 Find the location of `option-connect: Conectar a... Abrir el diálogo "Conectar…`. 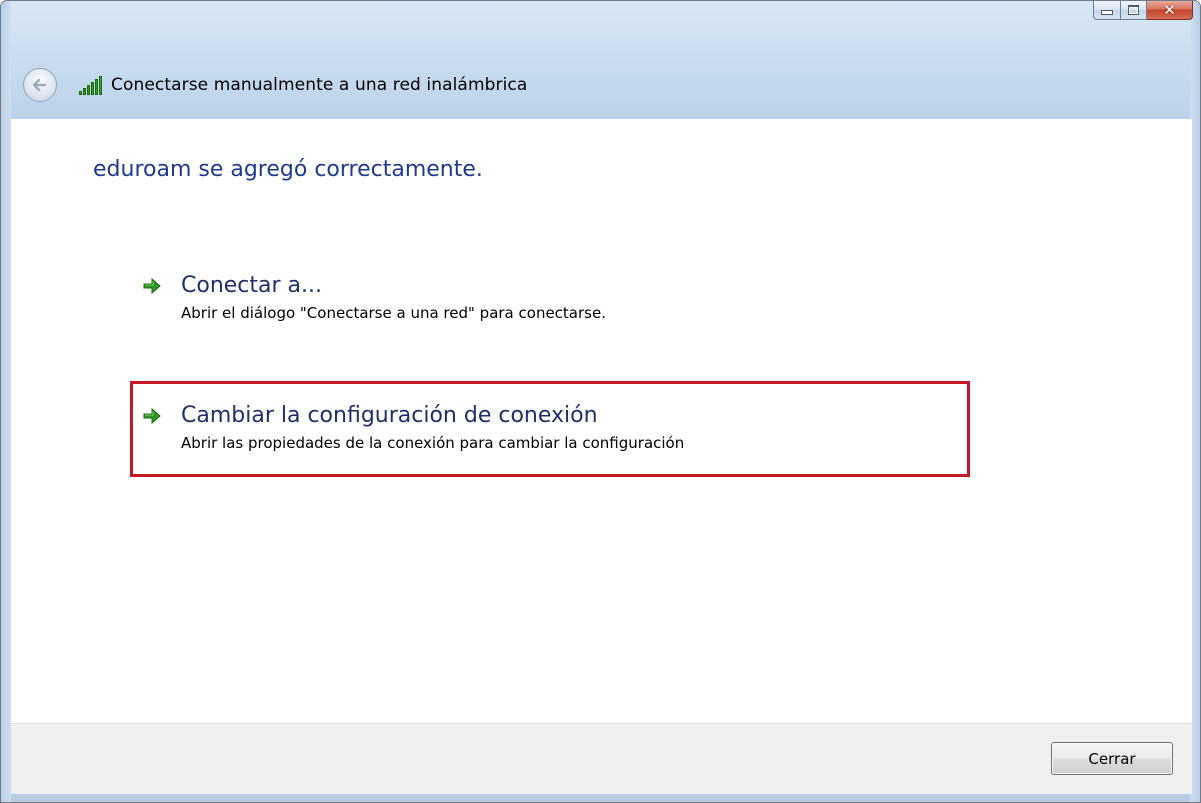

option-connect: Conectar a... Abrir el diálogo "Conectar… is located at coordinates (373, 297).